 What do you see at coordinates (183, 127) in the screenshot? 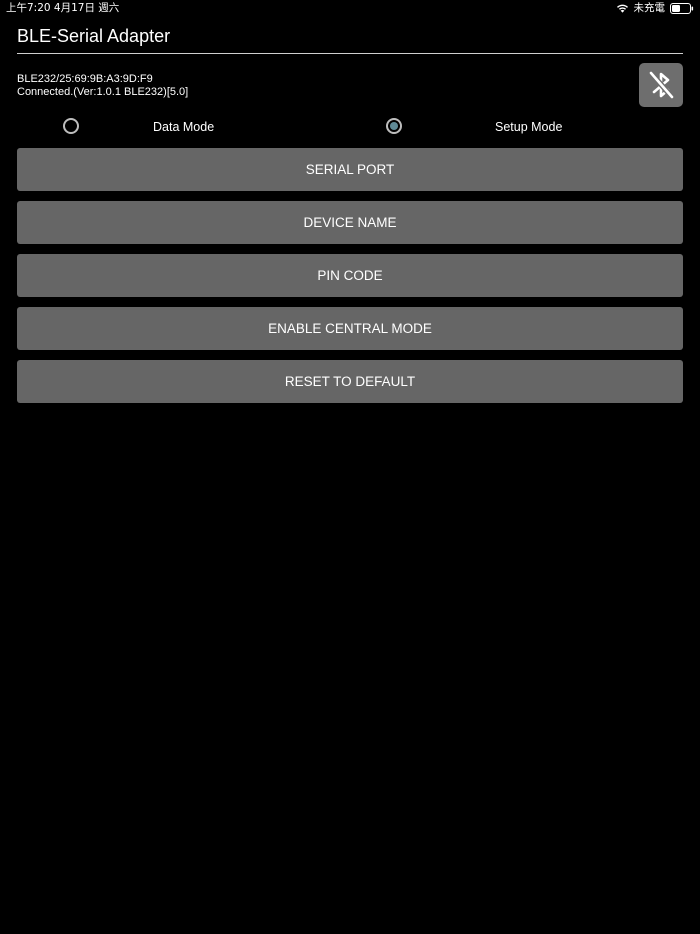
I see `data-mode-label: Data Mode` at bounding box center [183, 127].